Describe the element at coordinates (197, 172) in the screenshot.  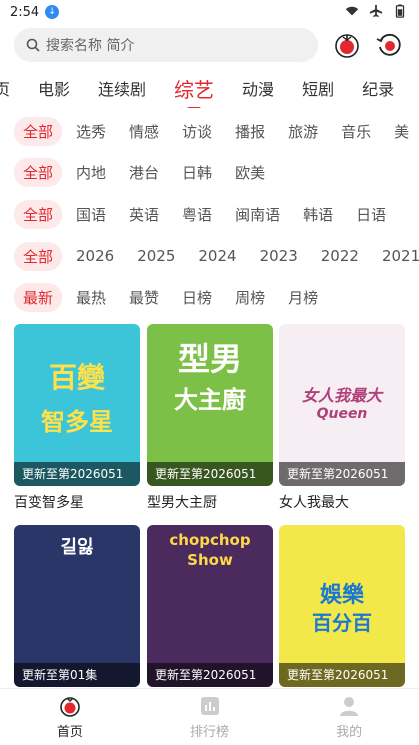
I see `filter-chip: 日韩` at that location.